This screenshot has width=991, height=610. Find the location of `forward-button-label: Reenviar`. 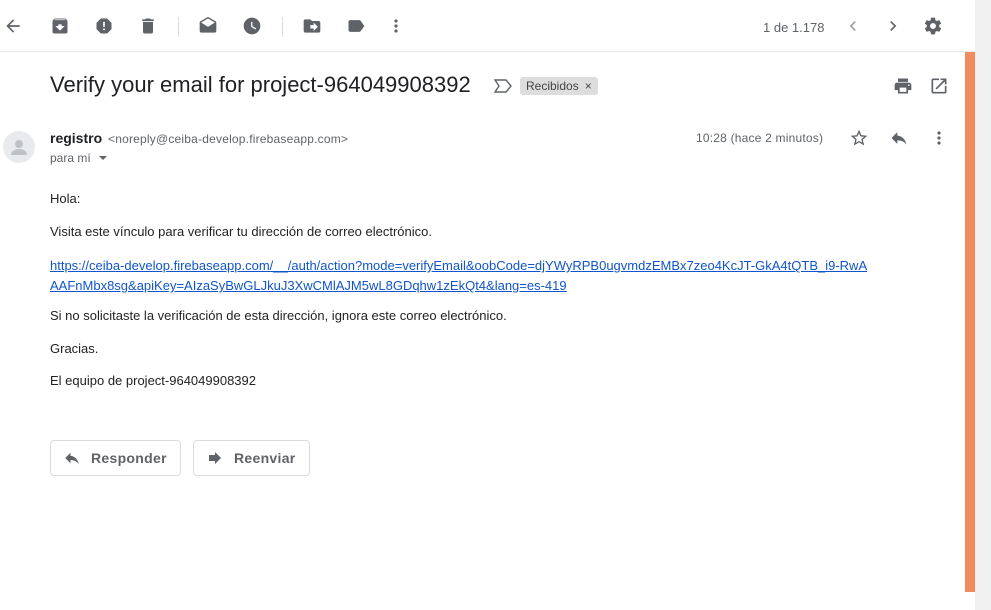

forward-button-label: Reenviar is located at coordinates (265, 458).